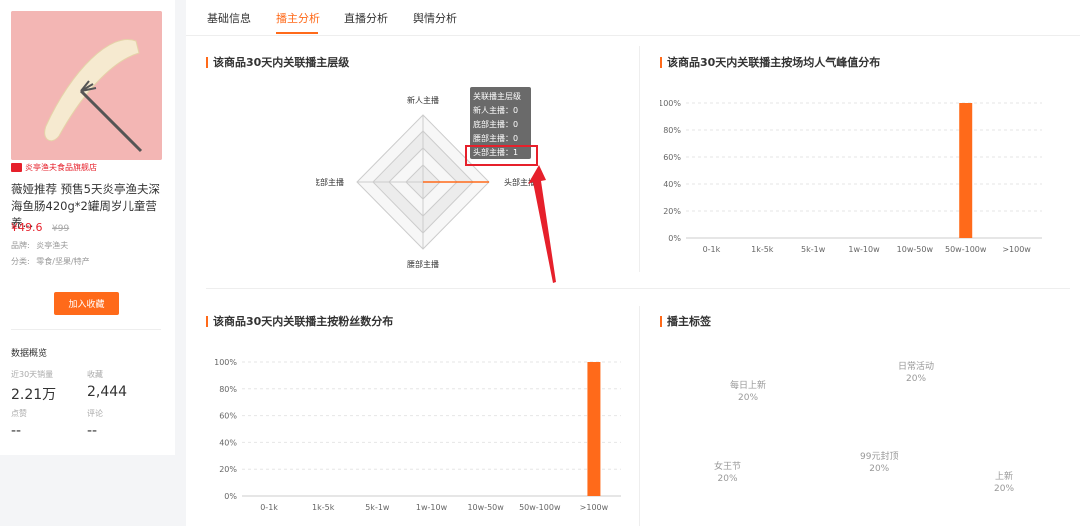 The height and width of the screenshot is (526, 1080). Describe the element at coordinates (229, 18) in the screenshot. I see `tab-basic-info: 基础信息` at that location.